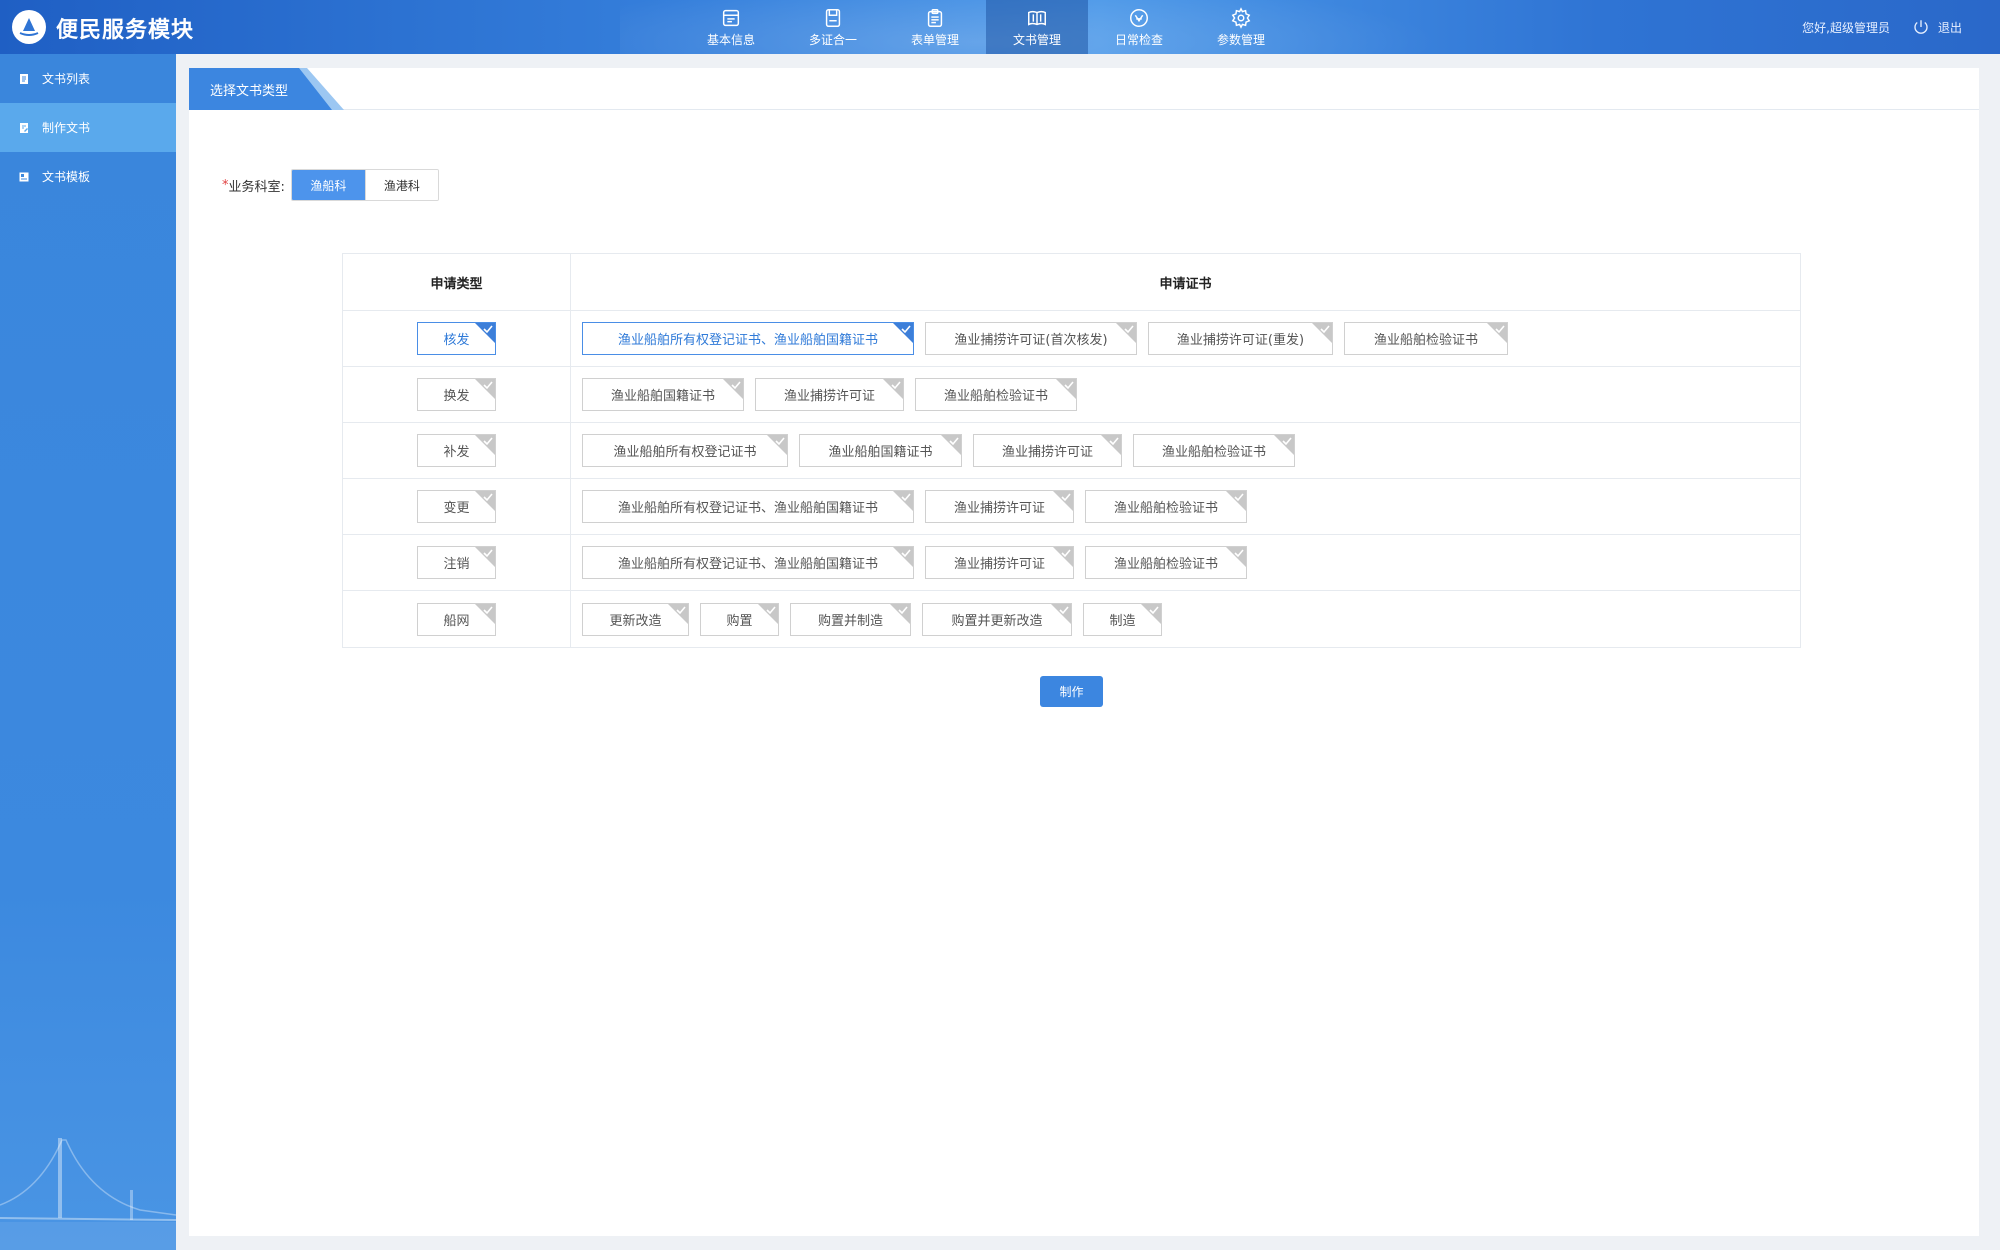 The width and height of the screenshot is (2000, 1250). I want to click on type-checkbox-vessel-net: 船网, so click(456, 619).